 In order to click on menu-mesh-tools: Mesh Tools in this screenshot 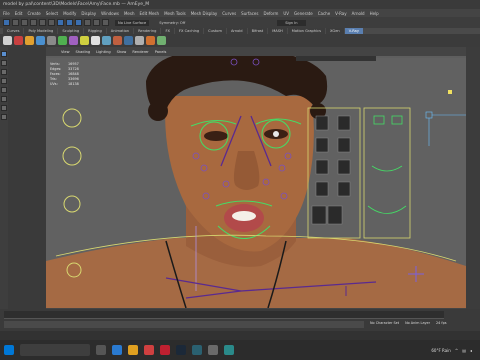, I will do `click(175, 13)`.